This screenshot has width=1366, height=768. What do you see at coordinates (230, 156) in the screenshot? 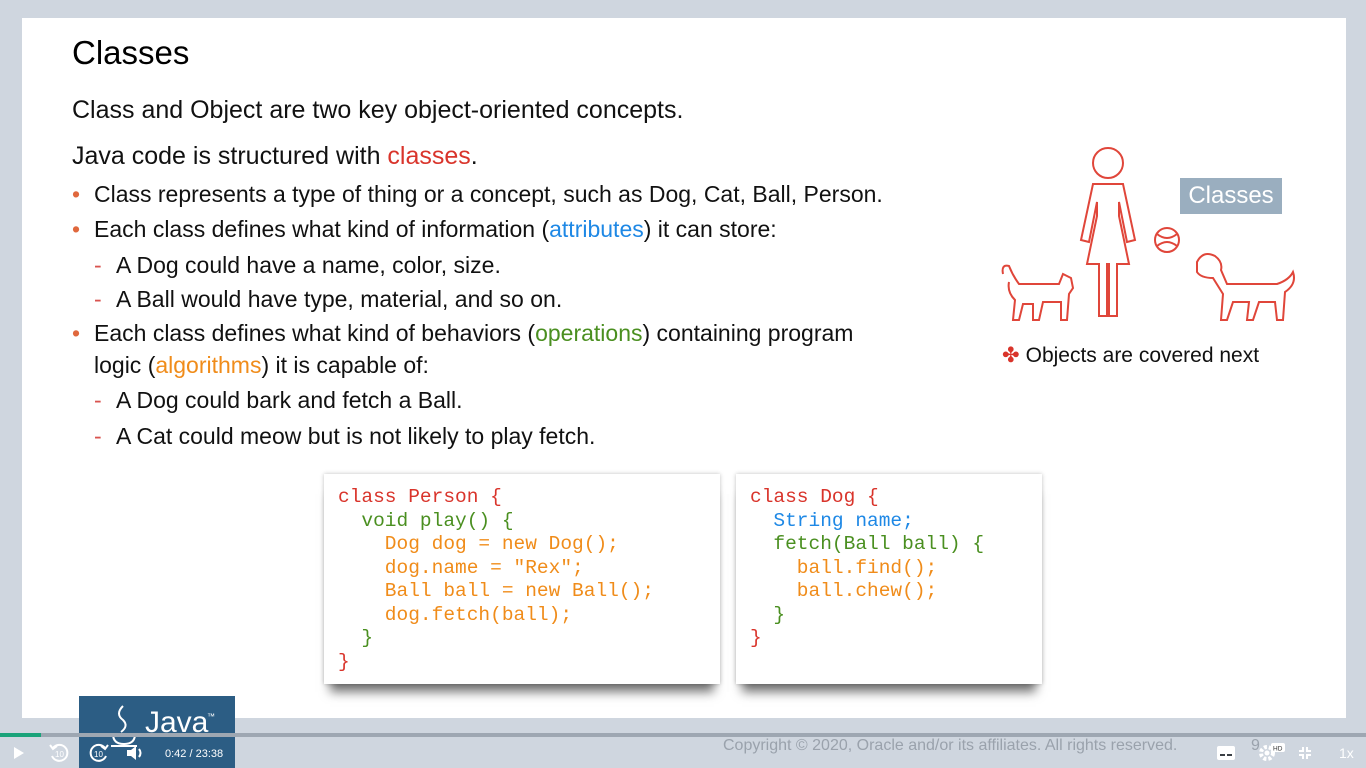
I see `text: Java code is structured with` at bounding box center [230, 156].